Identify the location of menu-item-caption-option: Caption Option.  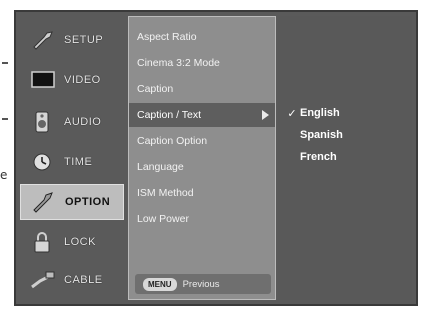
(202, 141).